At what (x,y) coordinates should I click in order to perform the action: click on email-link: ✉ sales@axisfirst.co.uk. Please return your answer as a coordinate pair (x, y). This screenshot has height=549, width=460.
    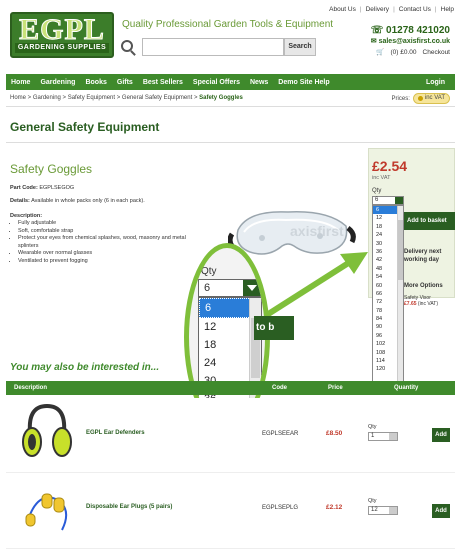
    Looking at the image, I should click on (410, 41).